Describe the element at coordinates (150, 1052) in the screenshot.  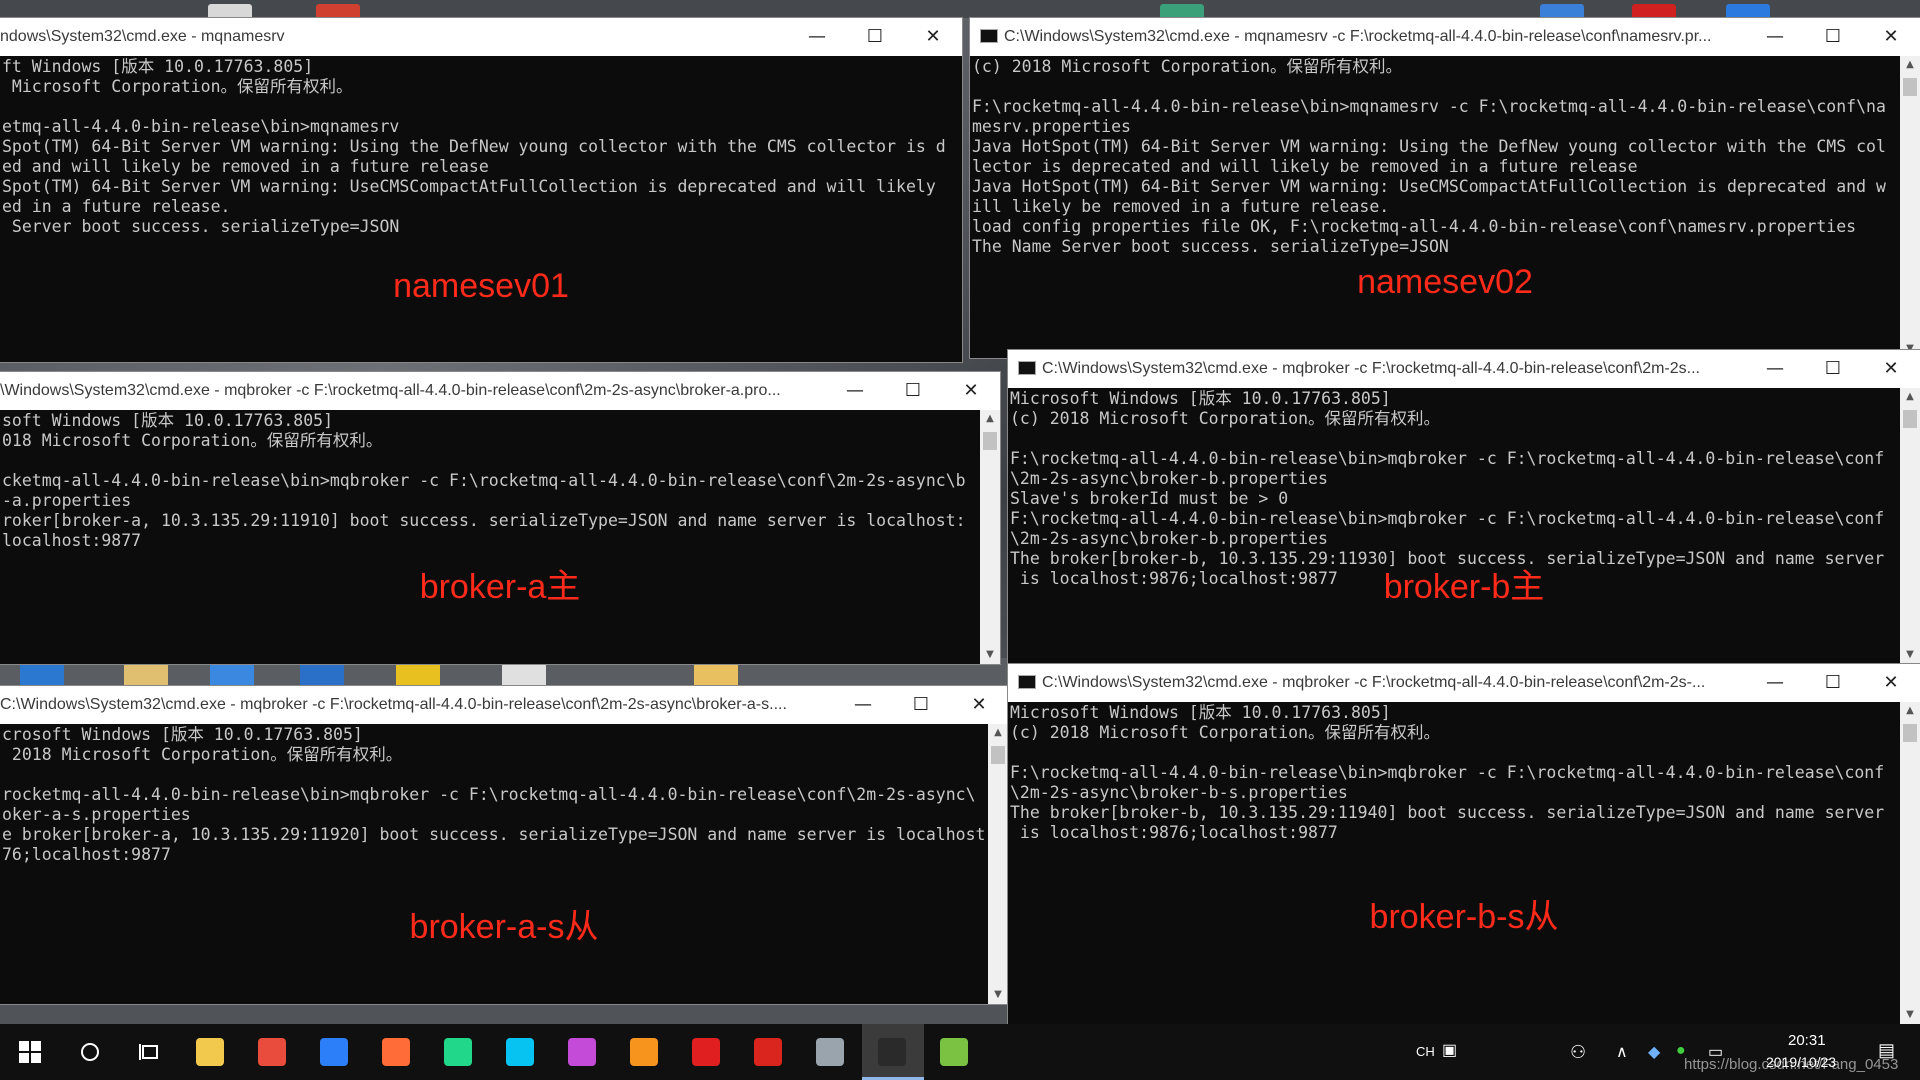
I see `task-view-button` at that location.